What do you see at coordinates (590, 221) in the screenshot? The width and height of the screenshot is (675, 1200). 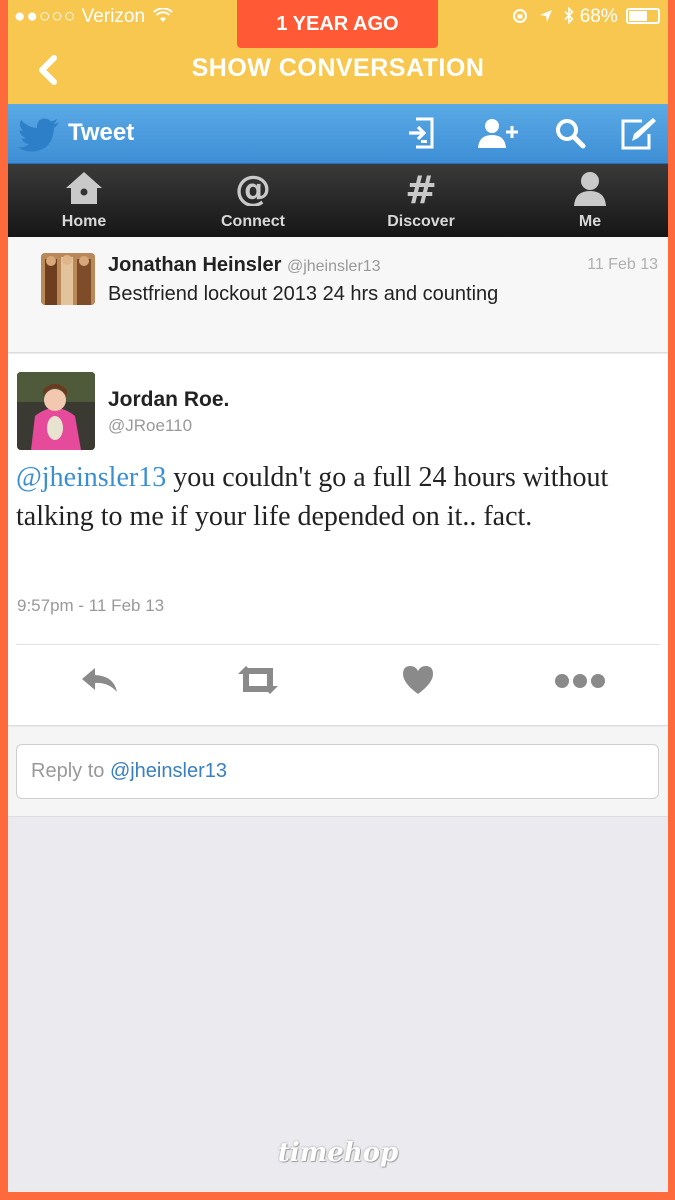 I see `tab-me-label: Me` at bounding box center [590, 221].